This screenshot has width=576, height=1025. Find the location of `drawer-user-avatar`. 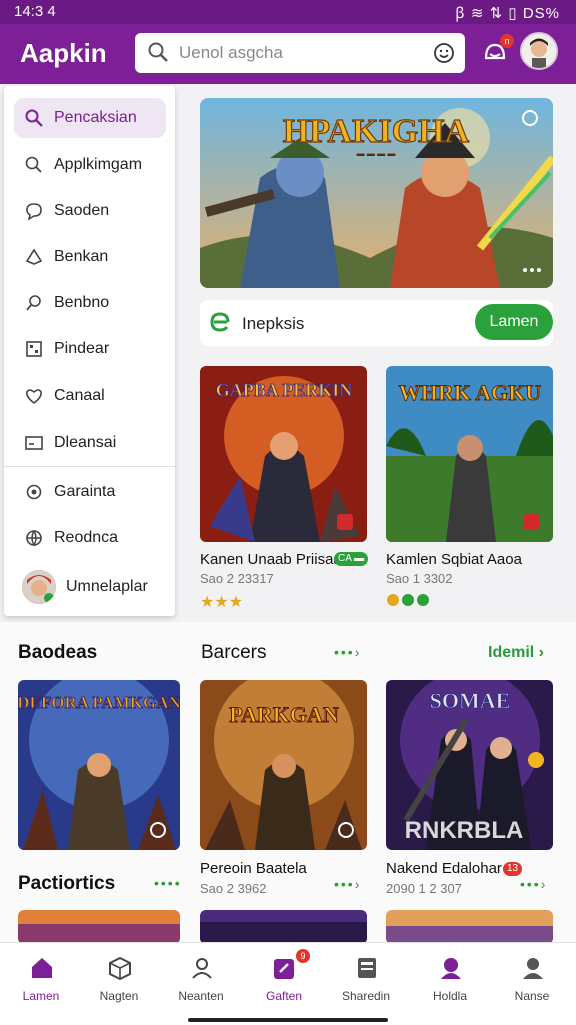

drawer-user-avatar is located at coordinates (39, 587).